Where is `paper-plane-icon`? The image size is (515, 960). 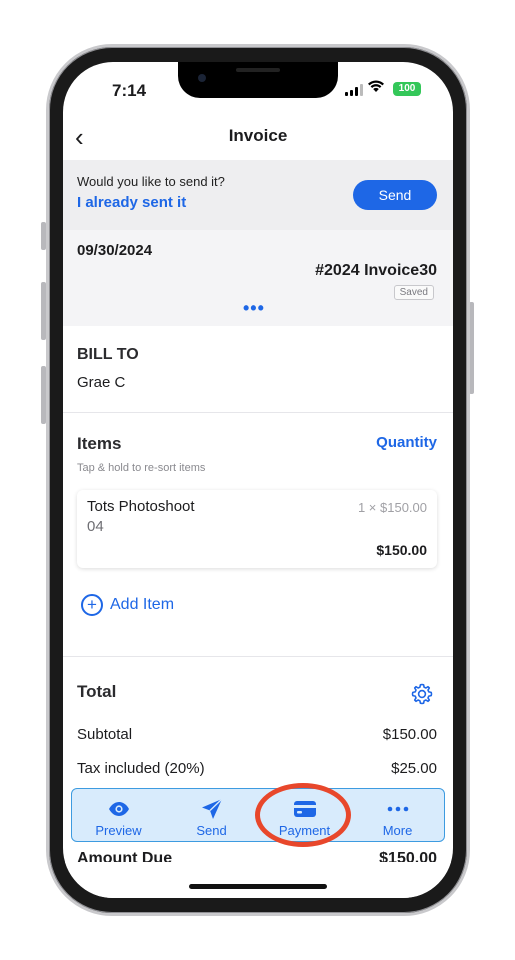 paper-plane-icon is located at coordinates (212, 809).